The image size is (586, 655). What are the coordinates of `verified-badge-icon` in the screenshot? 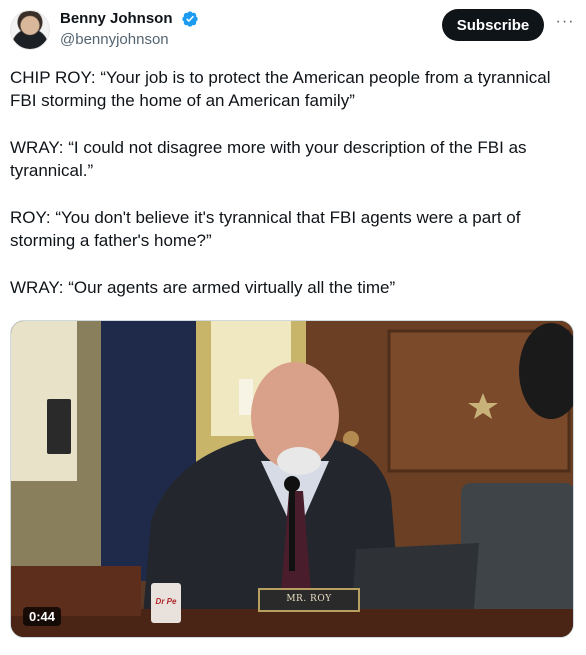 It's located at (190, 19).